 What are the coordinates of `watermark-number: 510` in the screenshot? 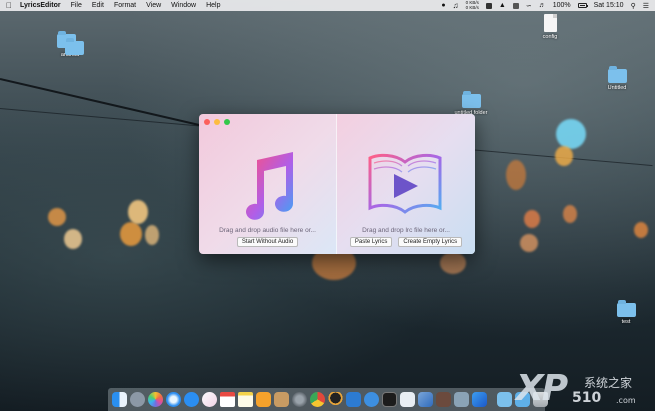 It's located at (587, 398).